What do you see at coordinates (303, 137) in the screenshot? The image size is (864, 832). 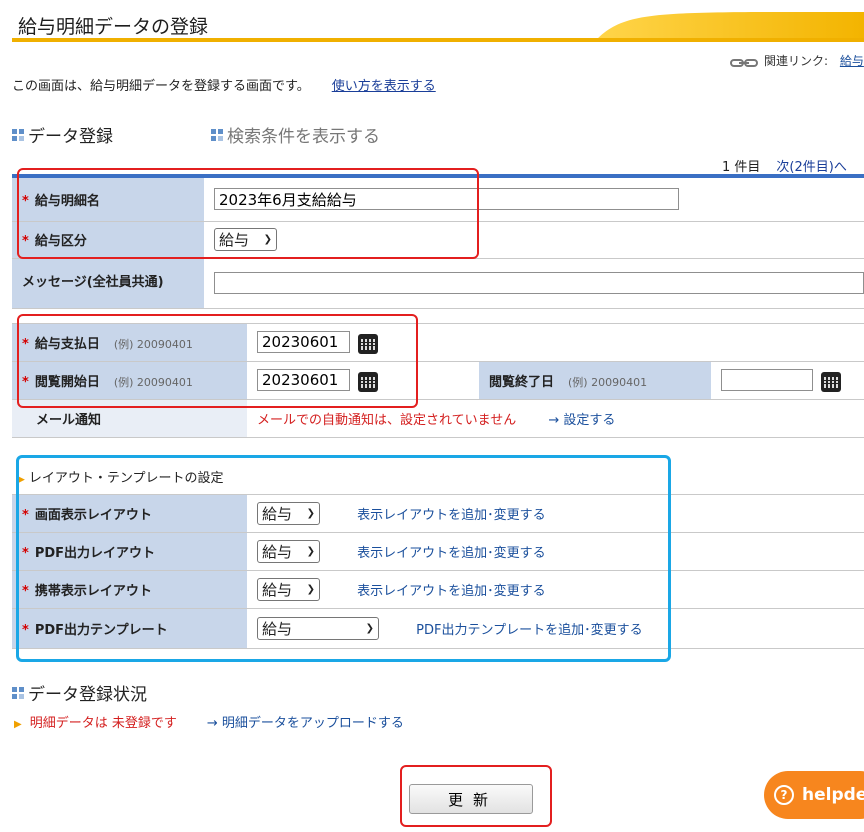 I see `search-toggle-label: 検索条件を表示する` at bounding box center [303, 137].